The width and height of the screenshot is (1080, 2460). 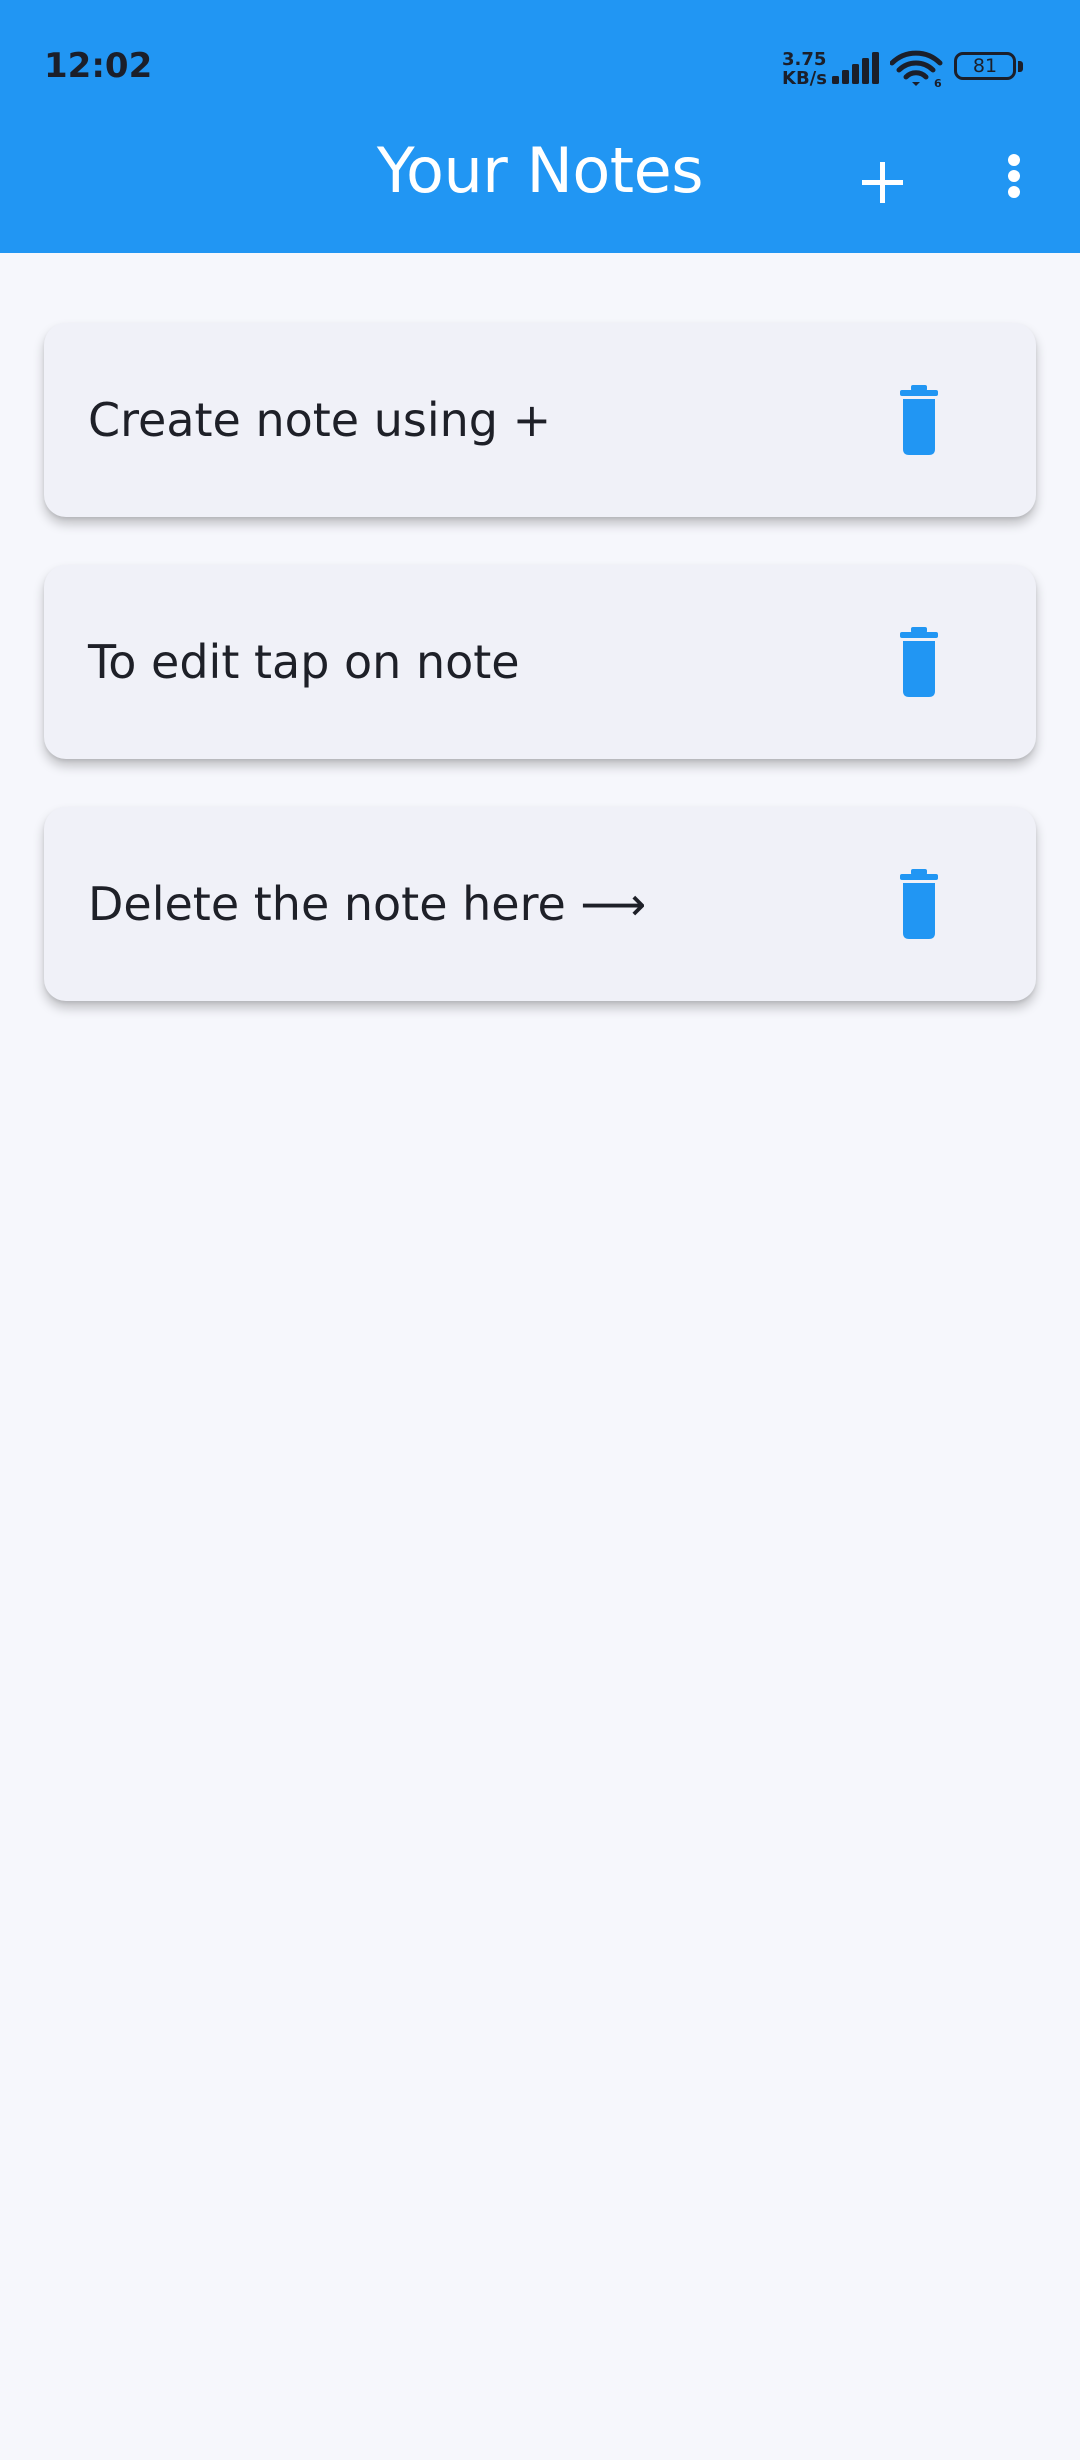 I want to click on note-card: To edit tap on note, so click(x=540, y=662).